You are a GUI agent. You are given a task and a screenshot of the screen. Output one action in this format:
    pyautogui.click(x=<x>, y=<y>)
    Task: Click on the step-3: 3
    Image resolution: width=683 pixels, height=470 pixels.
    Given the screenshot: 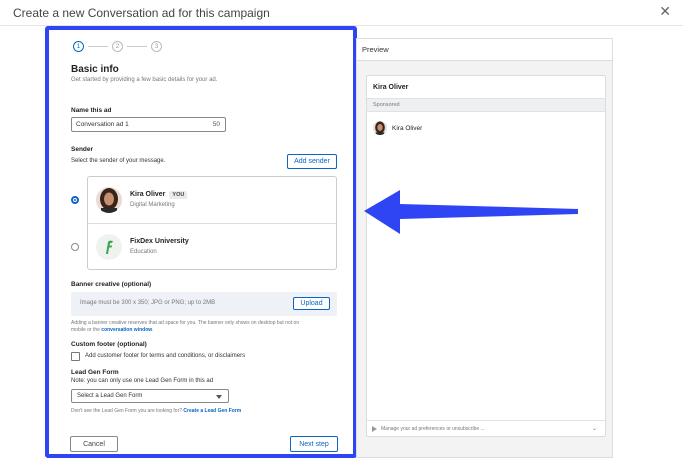 What is the action you would take?
    pyautogui.click(x=156, y=46)
    